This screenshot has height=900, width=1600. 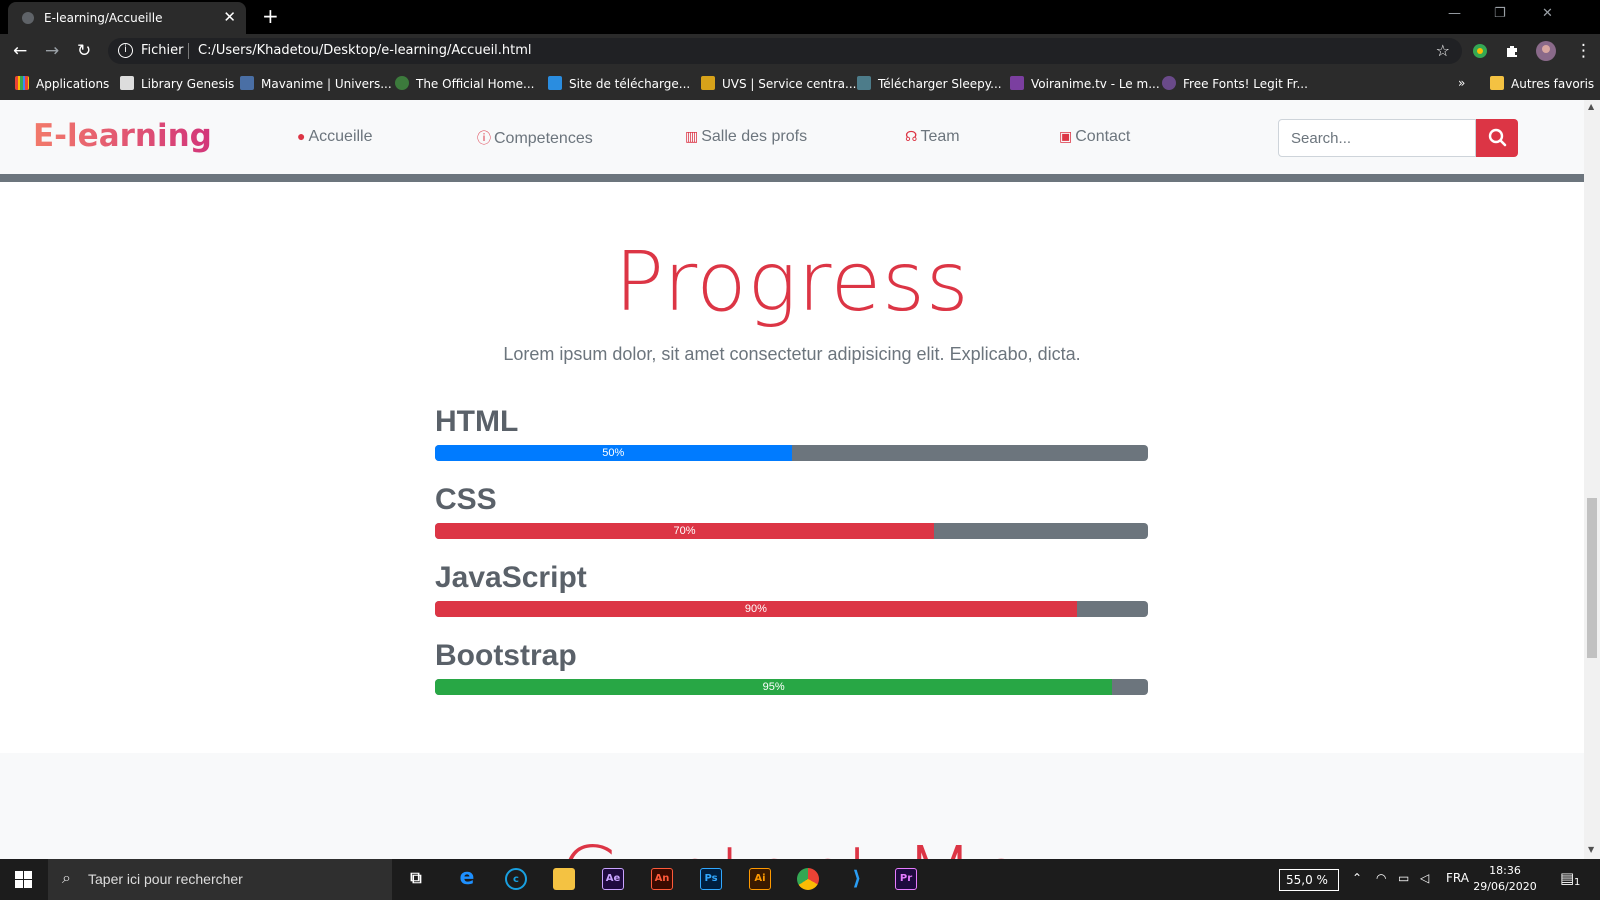 I want to click on nav-link-salle-des-profs: ▥ Salle des profs, so click(x=746, y=137).